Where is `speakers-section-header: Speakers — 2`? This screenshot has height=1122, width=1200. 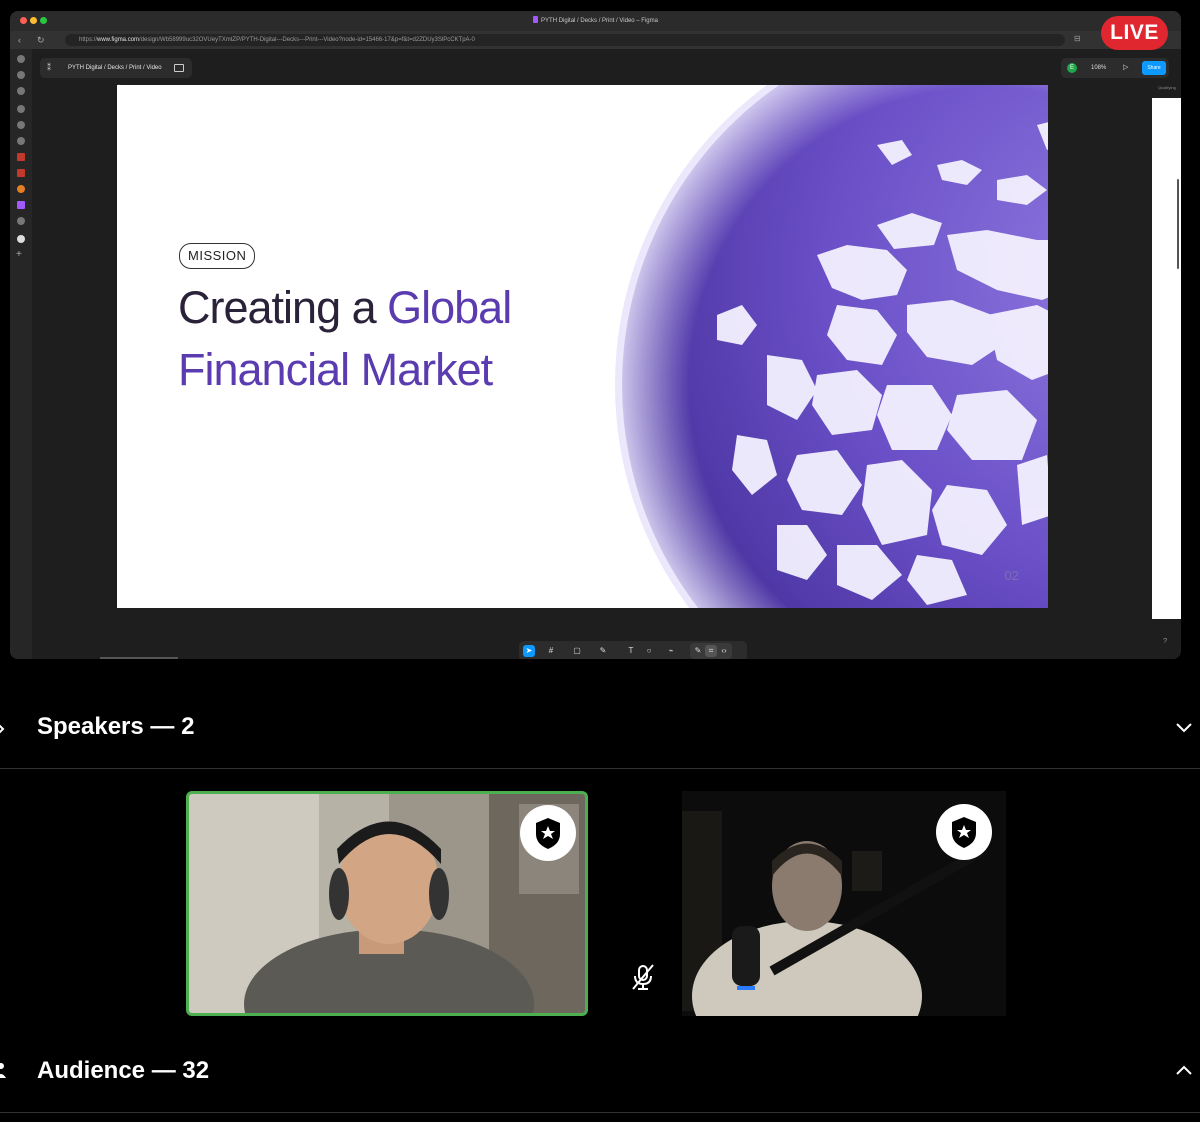 speakers-section-header: Speakers — 2 is located at coordinates (600, 728).